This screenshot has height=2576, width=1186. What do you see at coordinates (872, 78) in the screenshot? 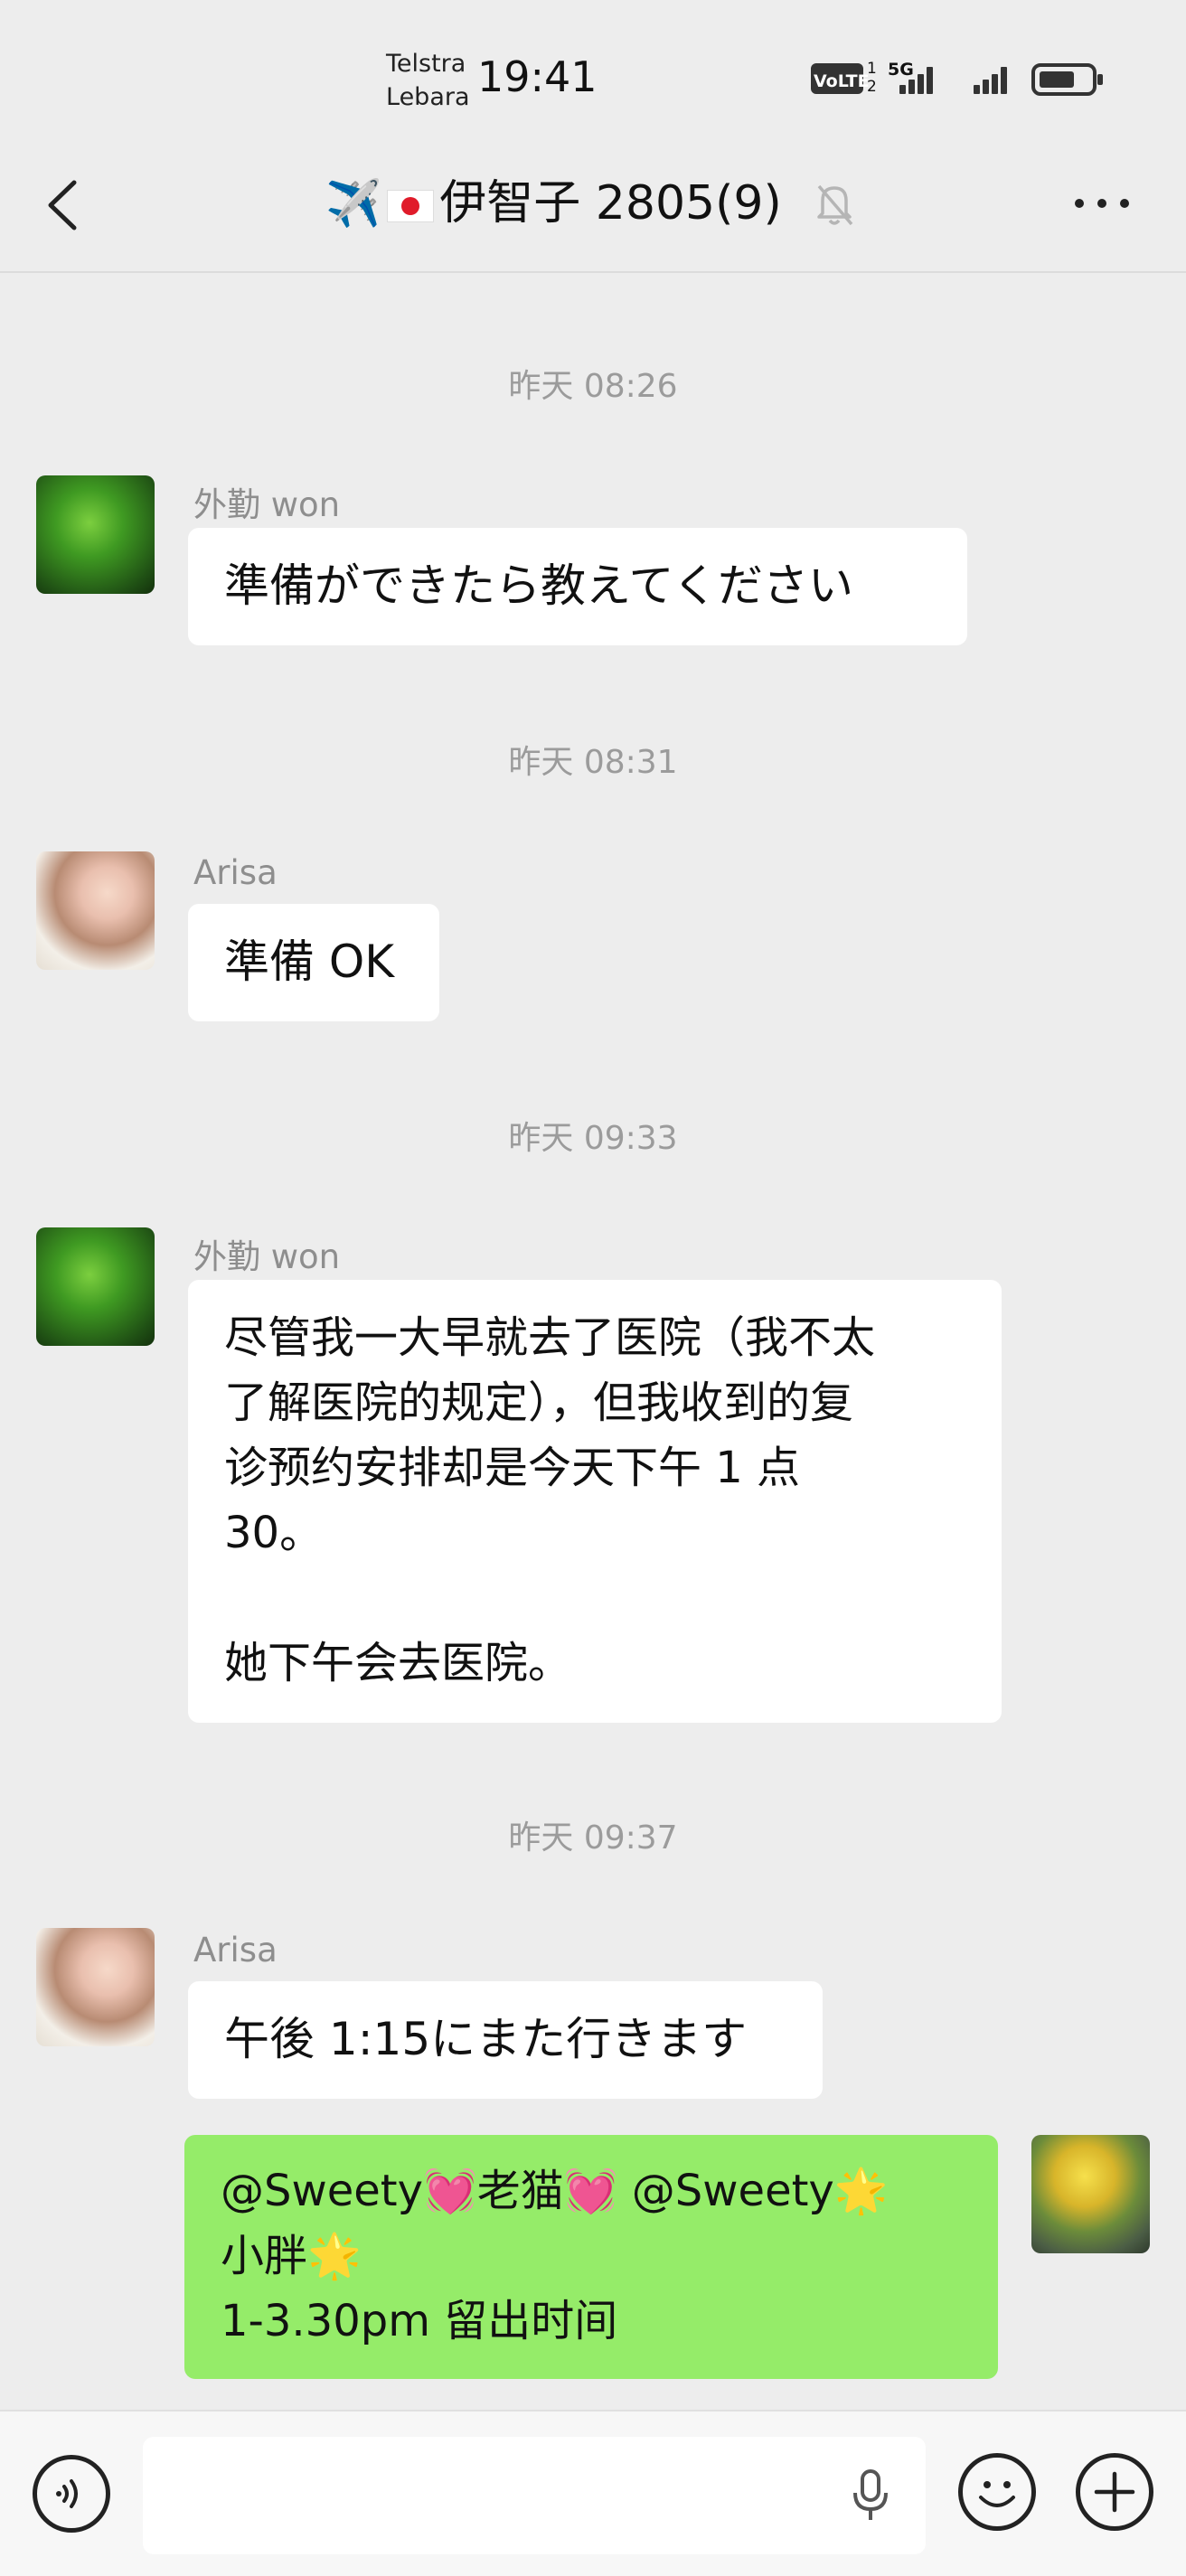
I see `sim-label: 1 2` at bounding box center [872, 78].